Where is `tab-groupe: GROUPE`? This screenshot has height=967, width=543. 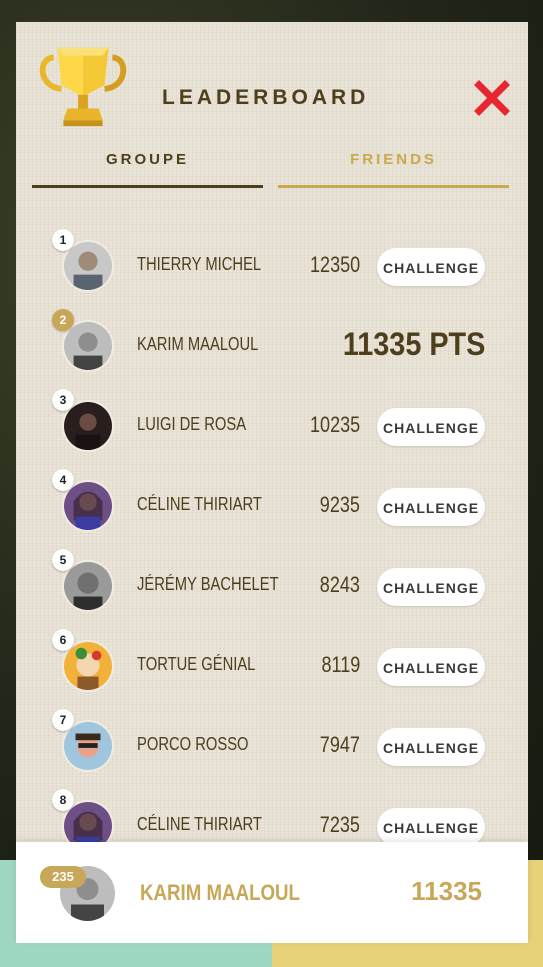
tab-groupe: GROUPE is located at coordinates (147, 168).